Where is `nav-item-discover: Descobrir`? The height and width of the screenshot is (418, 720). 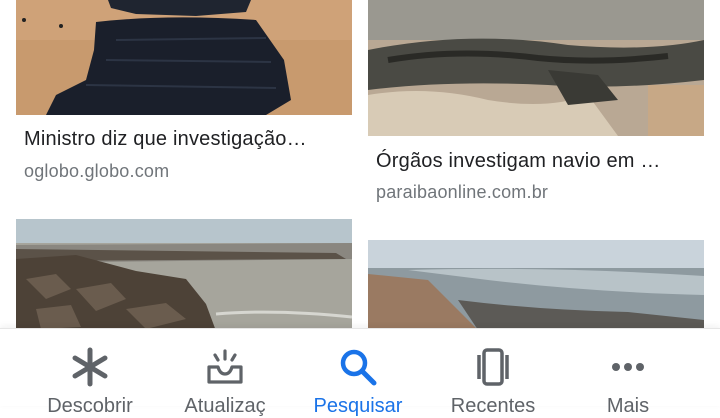 nav-item-discover: Descobrir is located at coordinates (90, 373).